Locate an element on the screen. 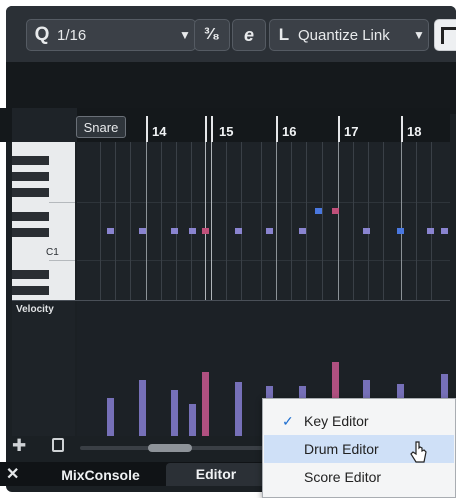 This screenshot has width=456, height=498. ruler-bar-number: 15 is located at coordinates (226, 131).